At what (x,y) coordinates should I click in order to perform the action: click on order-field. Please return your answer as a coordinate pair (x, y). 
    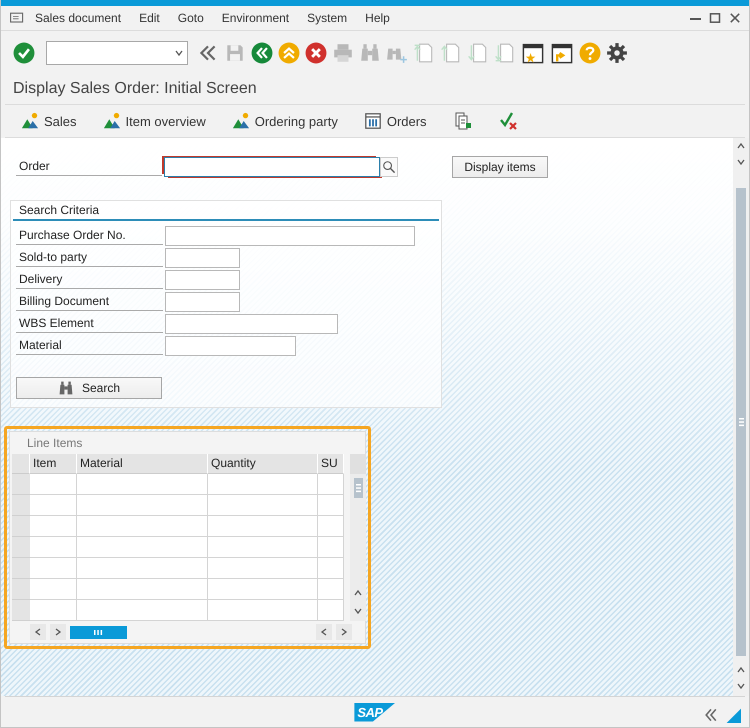
    Looking at the image, I should click on (272, 167).